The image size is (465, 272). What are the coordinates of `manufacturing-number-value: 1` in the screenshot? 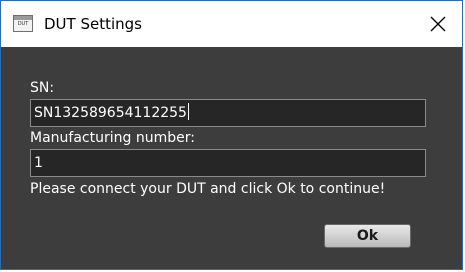 It's located at (38, 163).